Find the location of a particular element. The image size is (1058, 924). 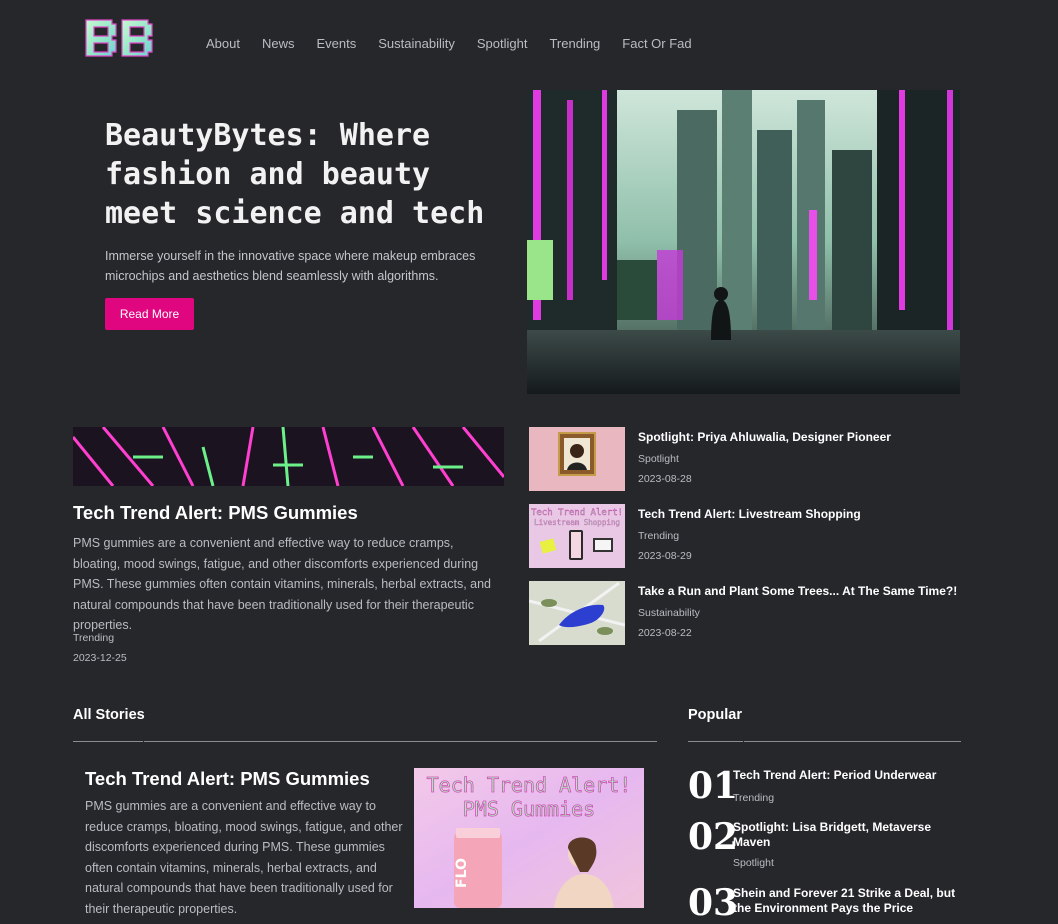

nav-trending: Trending is located at coordinates (574, 43).